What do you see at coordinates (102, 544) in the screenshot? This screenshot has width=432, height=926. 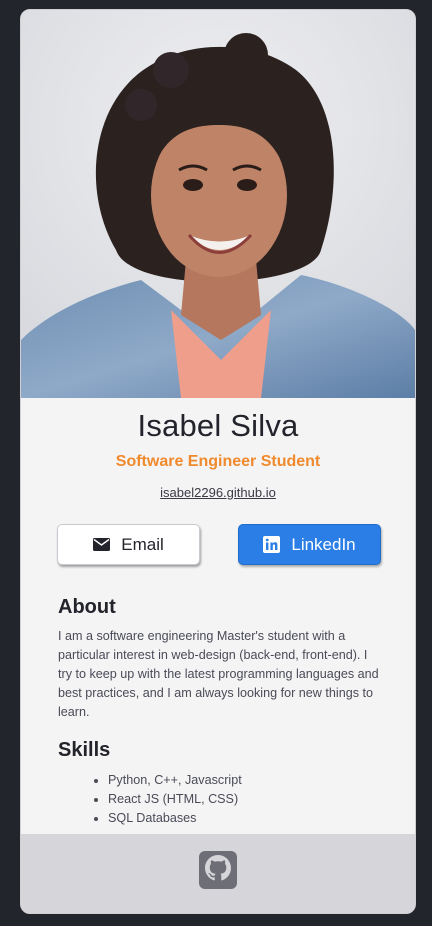 I see `envelope-icon` at bounding box center [102, 544].